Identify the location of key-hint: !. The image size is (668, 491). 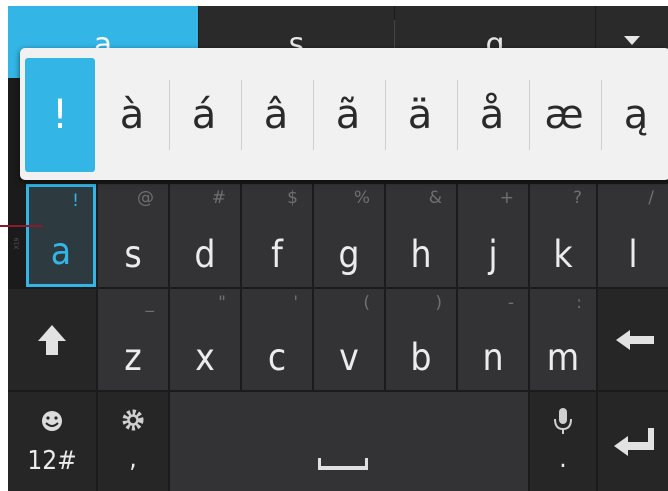
(75, 201).